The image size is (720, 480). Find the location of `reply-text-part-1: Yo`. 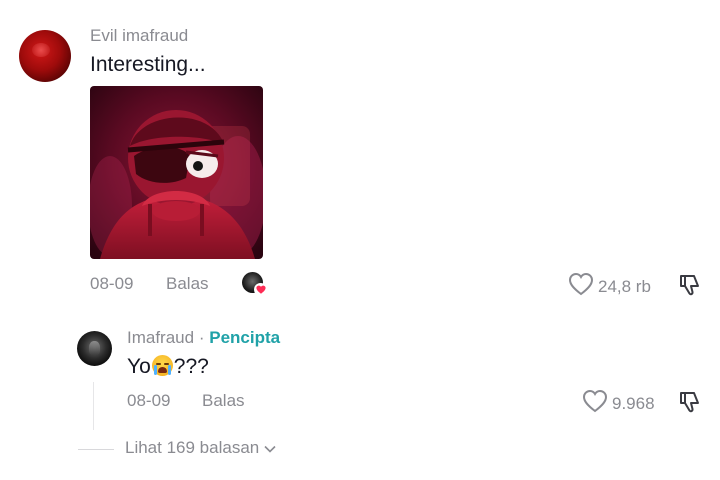

reply-text-part-1: Yo is located at coordinates (139, 366).